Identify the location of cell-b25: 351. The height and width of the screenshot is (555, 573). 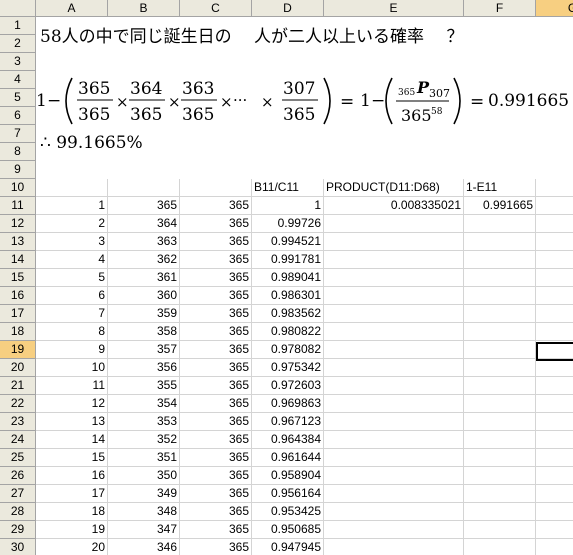
(144, 458).